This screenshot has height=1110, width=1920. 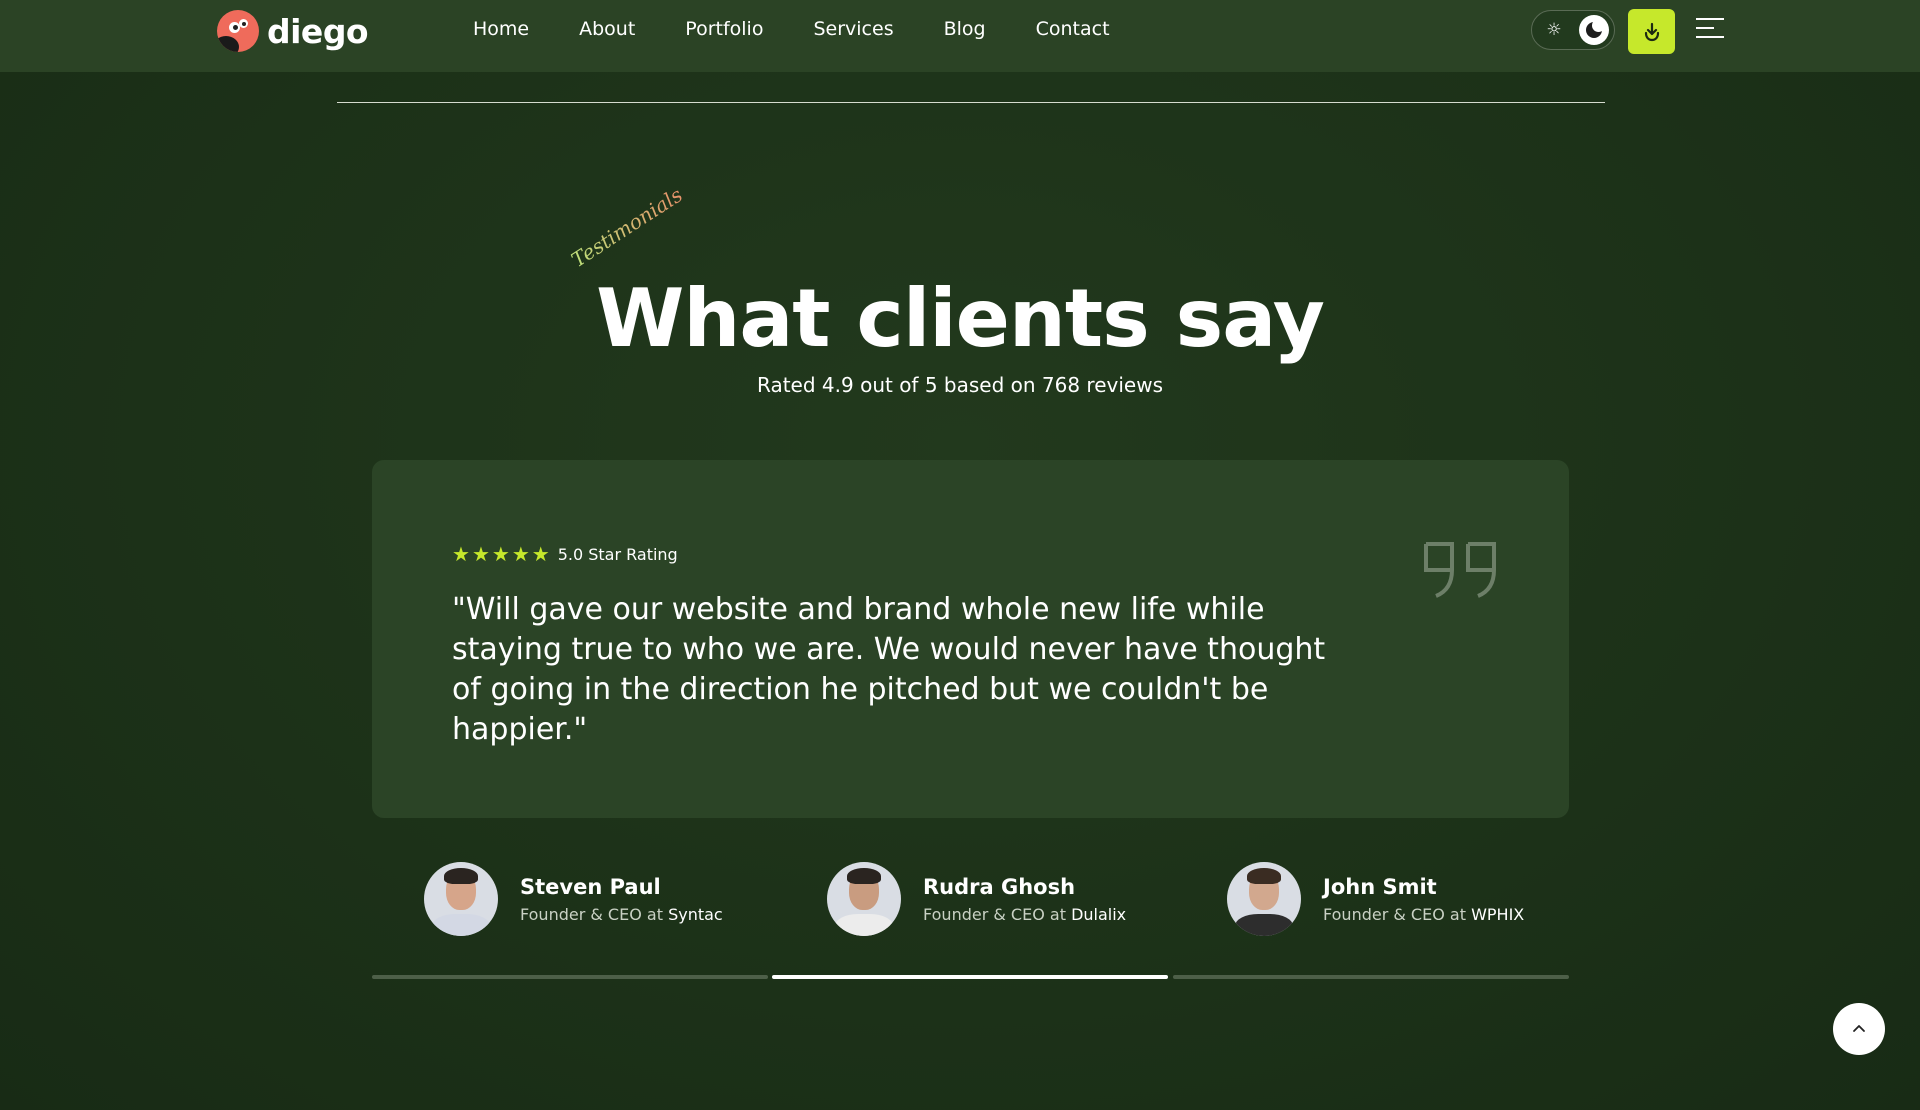 I want to click on client-rudra-ghosh: Rudra Ghosh Founder & CEO at Dulalix, so click(x=976, y=899).